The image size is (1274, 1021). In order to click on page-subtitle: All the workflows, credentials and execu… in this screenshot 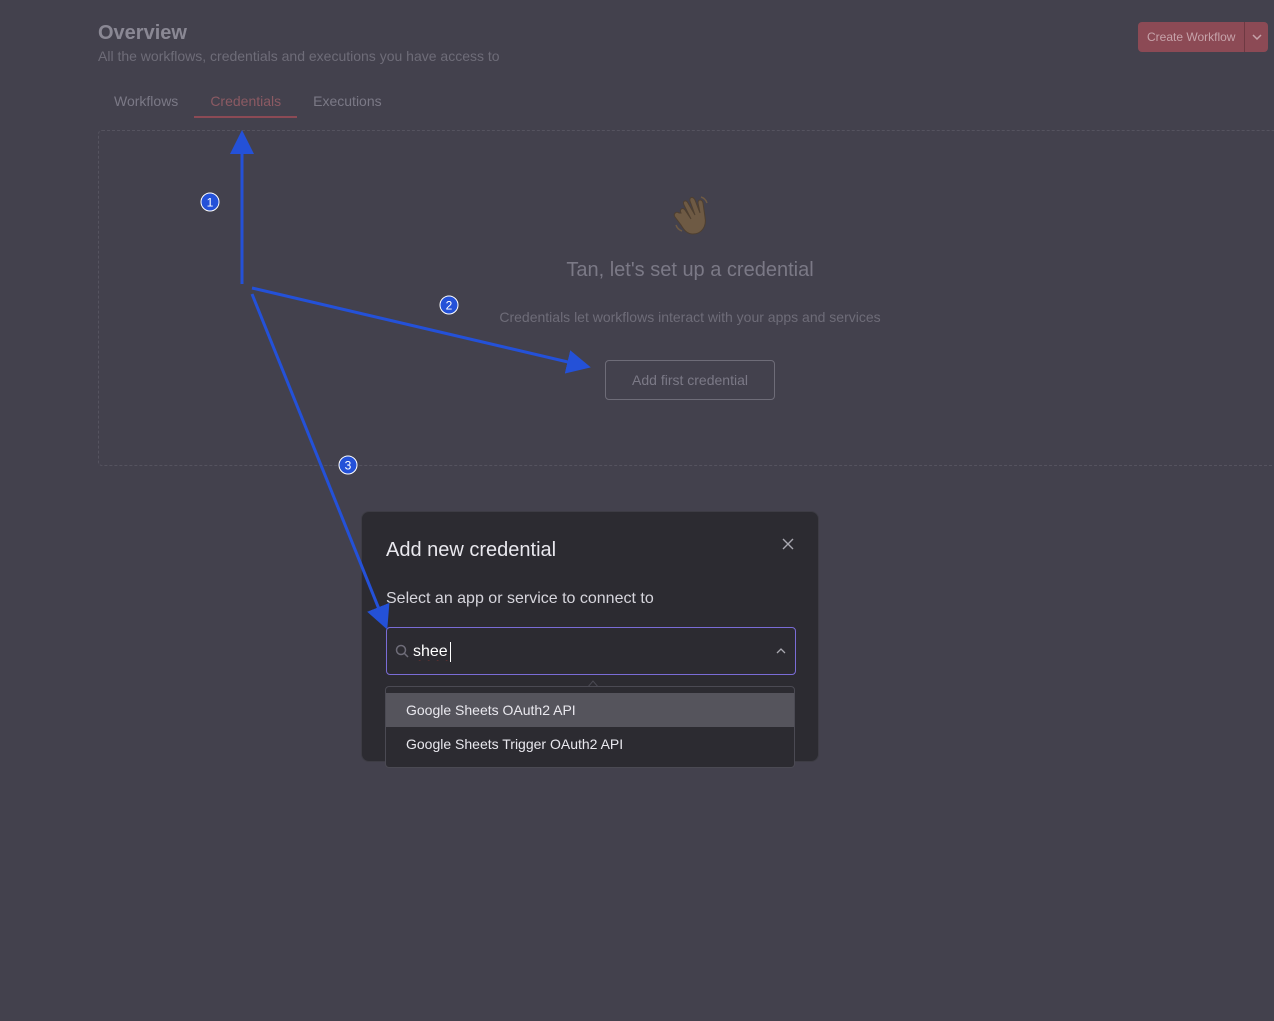, I will do `click(299, 56)`.